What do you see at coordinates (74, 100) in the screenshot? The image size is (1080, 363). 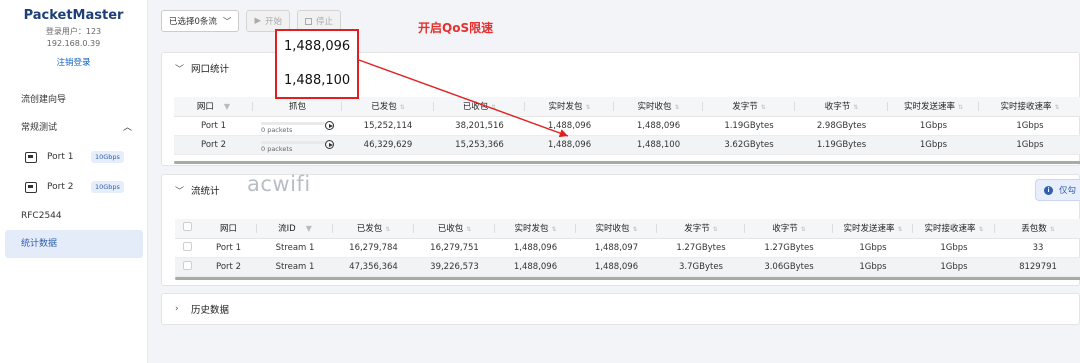 I see `sidebar-item-wizard: 流创建向导` at bounding box center [74, 100].